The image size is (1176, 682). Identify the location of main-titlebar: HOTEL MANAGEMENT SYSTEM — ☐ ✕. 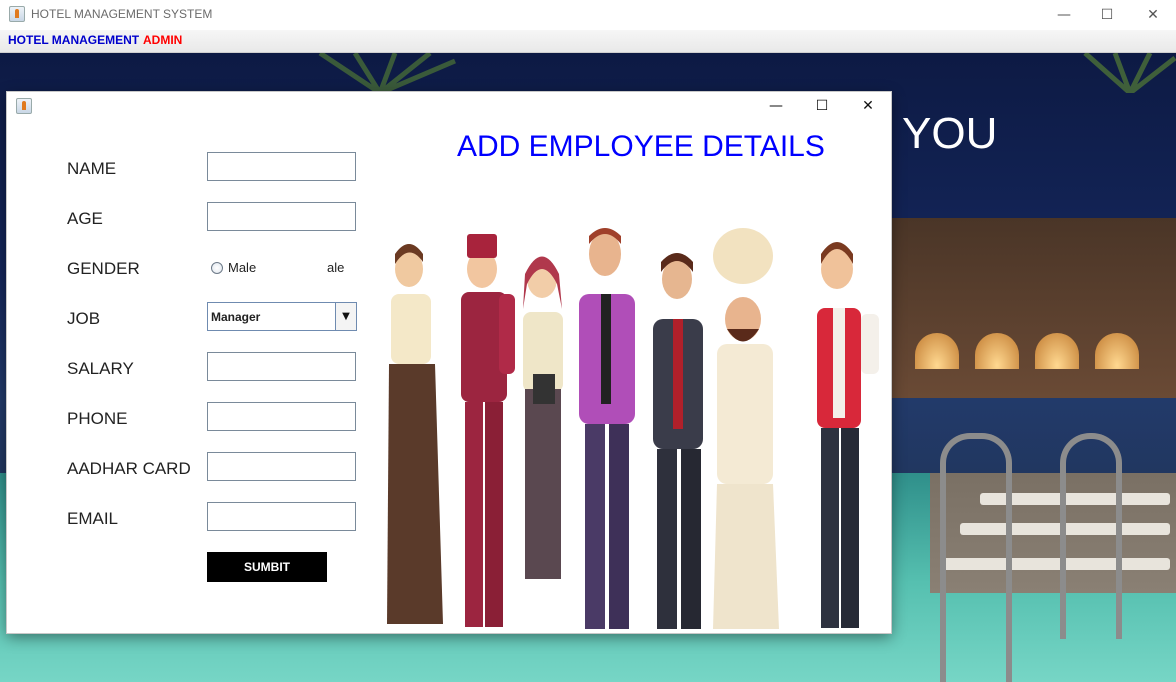
(588, 15).